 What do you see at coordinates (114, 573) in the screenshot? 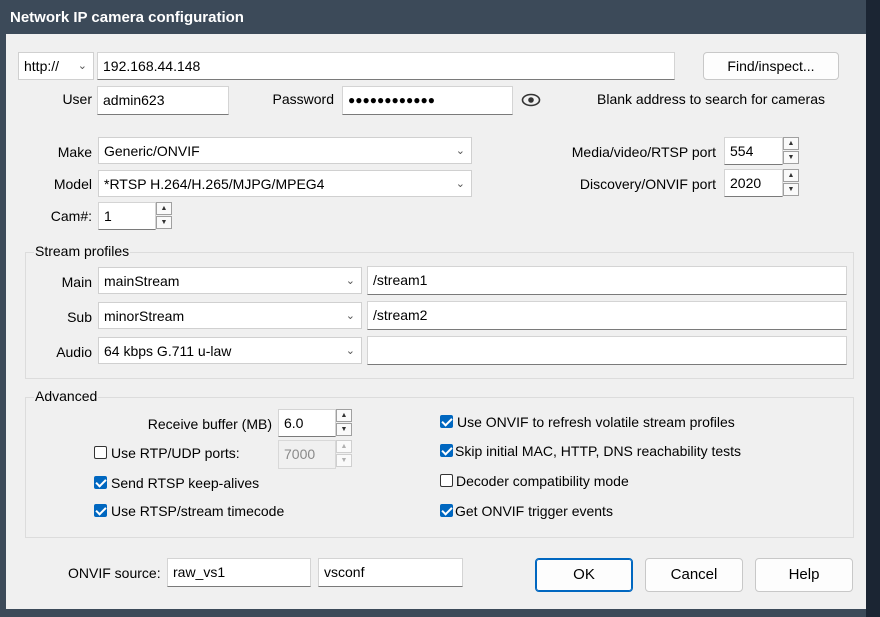
I see `onvif-source-label: ONVIF source:` at bounding box center [114, 573].